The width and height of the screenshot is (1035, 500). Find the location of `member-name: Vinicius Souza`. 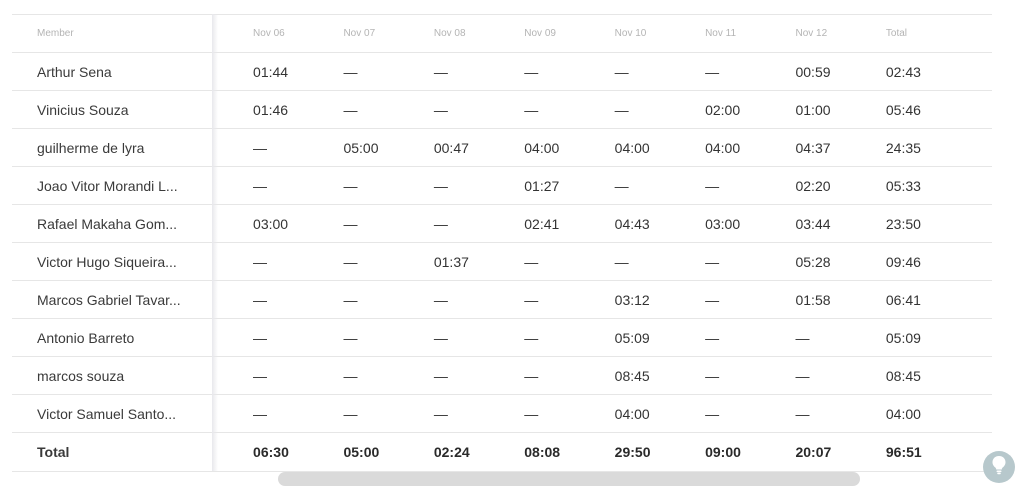

member-name: Vinicius Souza is located at coordinates (112, 109).